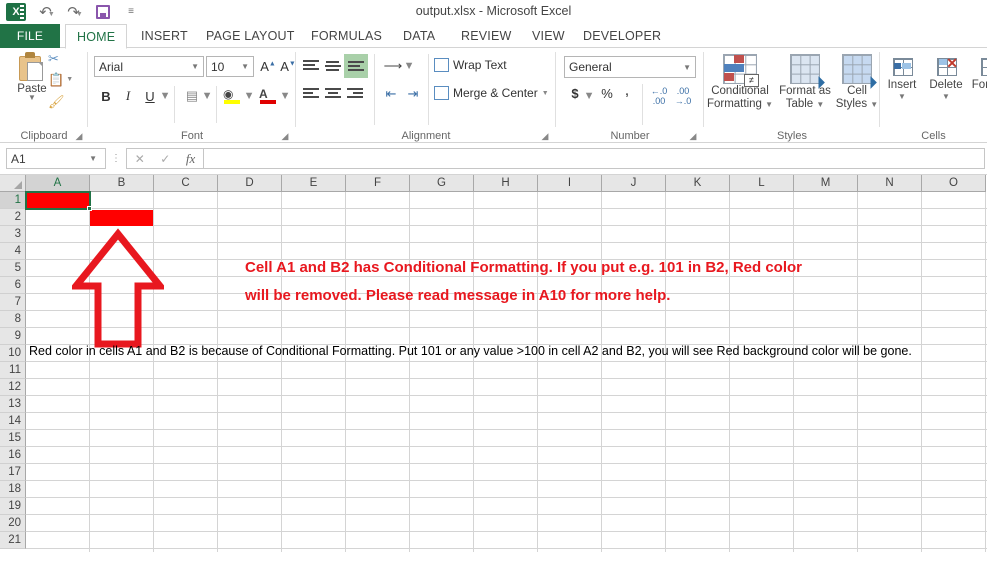 This screenshot has height=565, width=987. What do you see at coordinates (630, 67) in the screenshot?
I see `number-format-select: General ▼` at bounding box center [630, 67].